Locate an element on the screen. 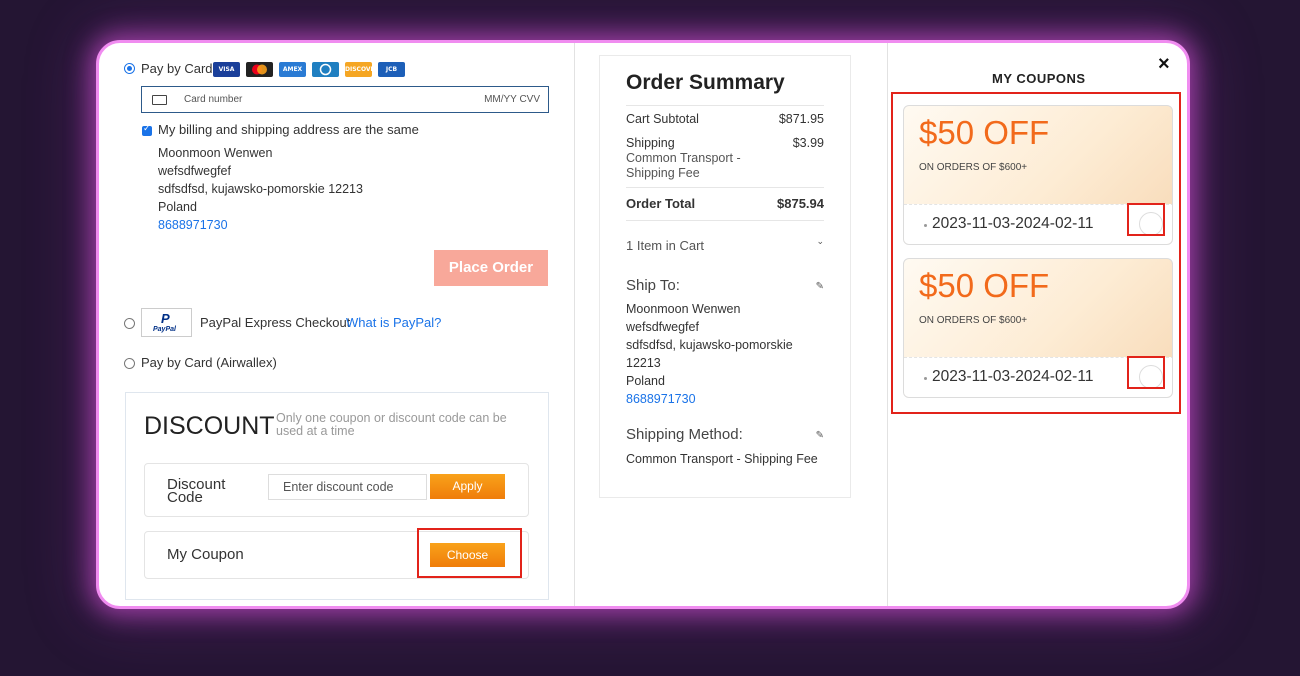  pay-by-card-radio is located at coordinates (129, 68).